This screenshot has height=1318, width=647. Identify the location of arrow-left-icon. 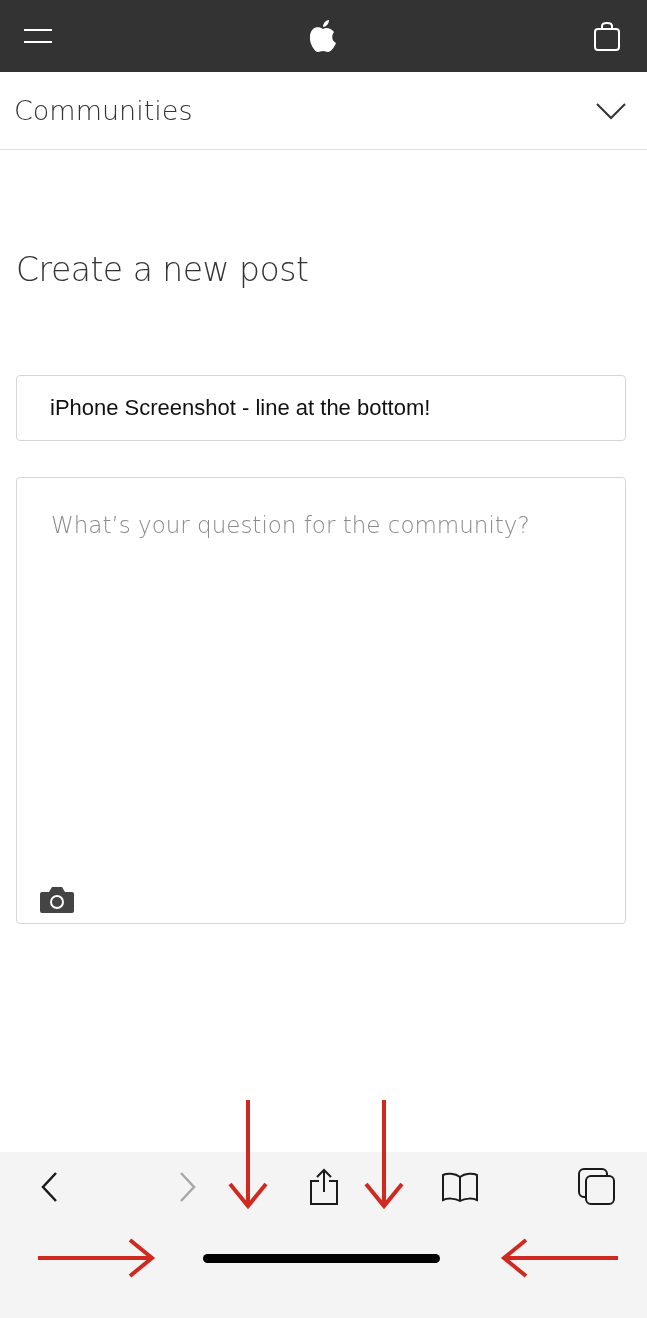
(559, 1258).